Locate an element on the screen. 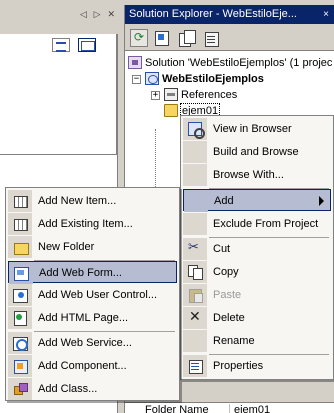 Image resolution: width=334 pixels, height=413 pixels. menu-item-view-in-browser: View in Browser is located at coordinates (257, 129).